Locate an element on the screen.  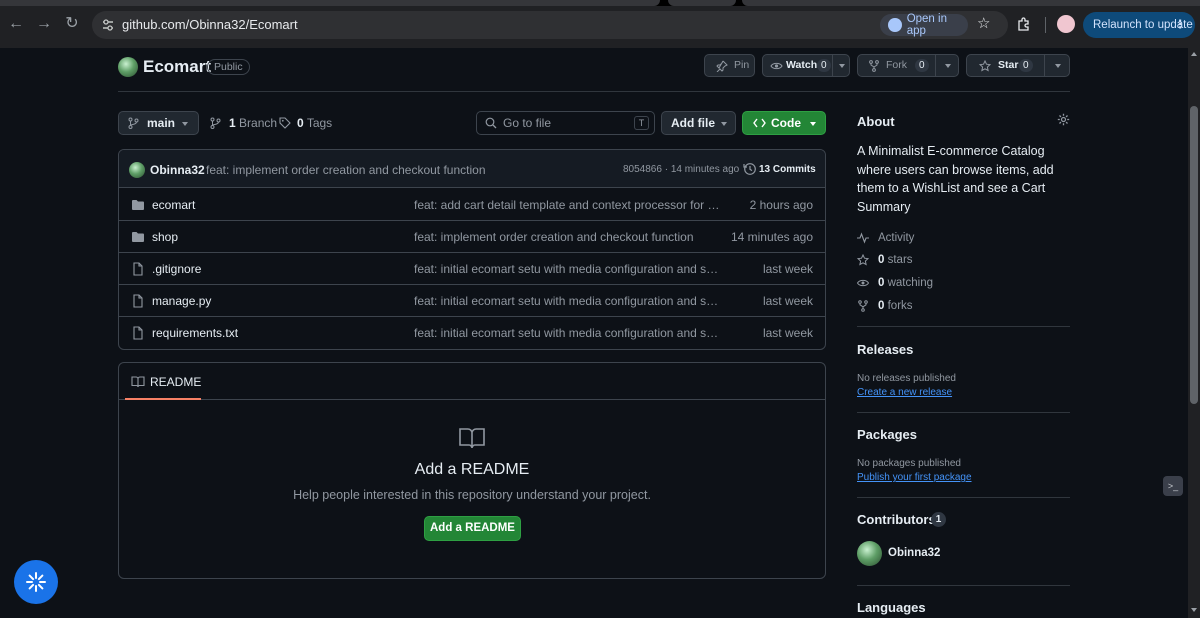
owner-avatar is located at coordinates (128, 67).